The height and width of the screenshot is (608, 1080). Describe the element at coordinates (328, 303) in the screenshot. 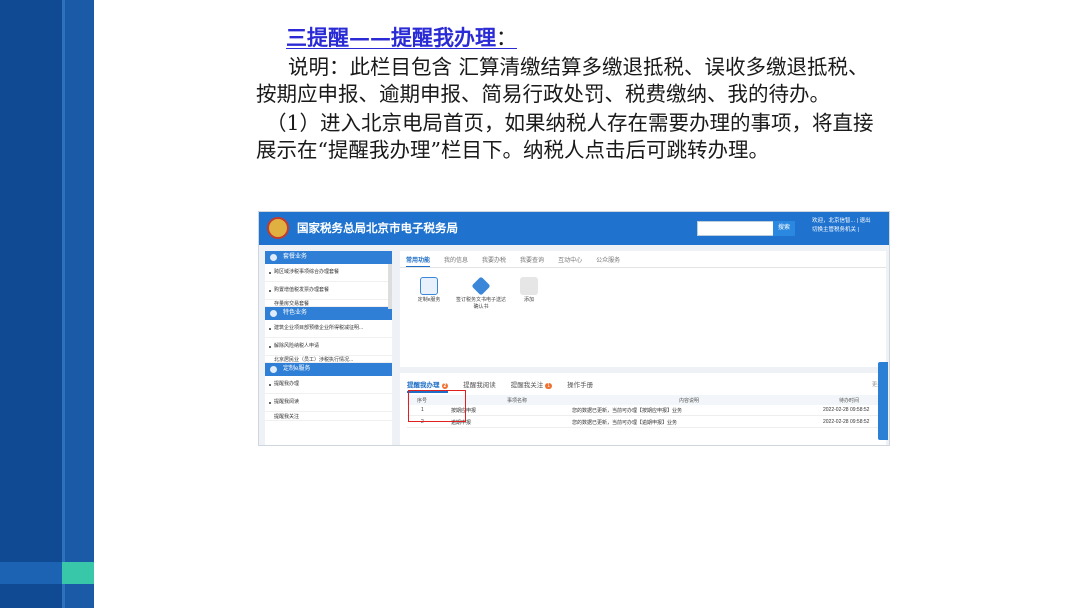

I see `sidebar-item: 存量房交易套餐` at that location.